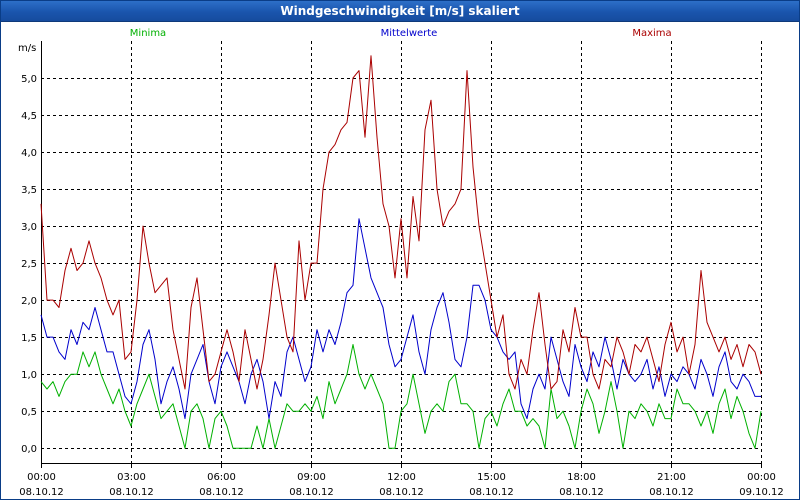 The width and height of the screenshot is (800, 501). I want to click on y-tick-label: 3,5, so click(29, 190).